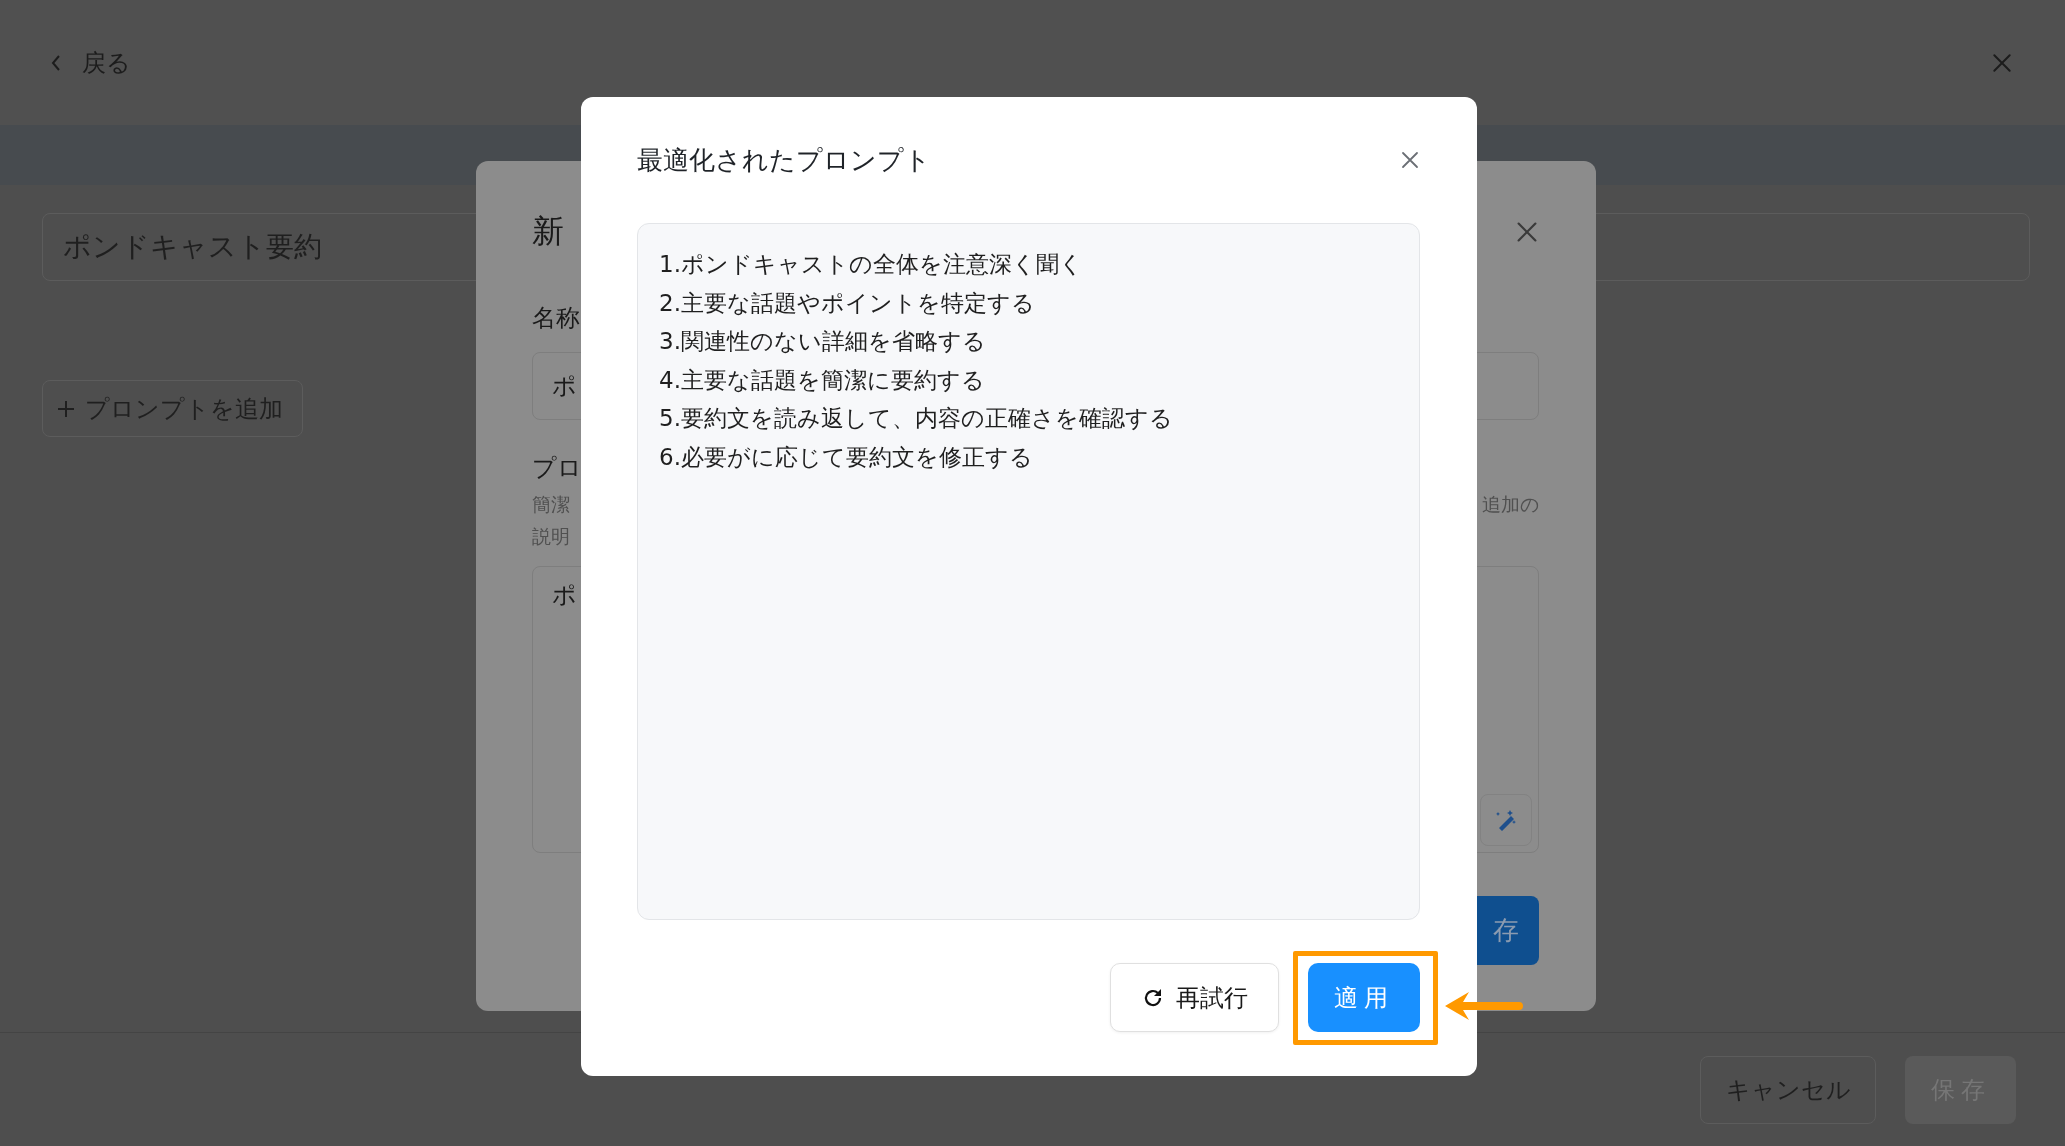 The height and width of the screenshot is (1146, 2065). Describe the element at coordinates (1510, 504) in the screenshot. I see `description-text: 追加の` at that location.